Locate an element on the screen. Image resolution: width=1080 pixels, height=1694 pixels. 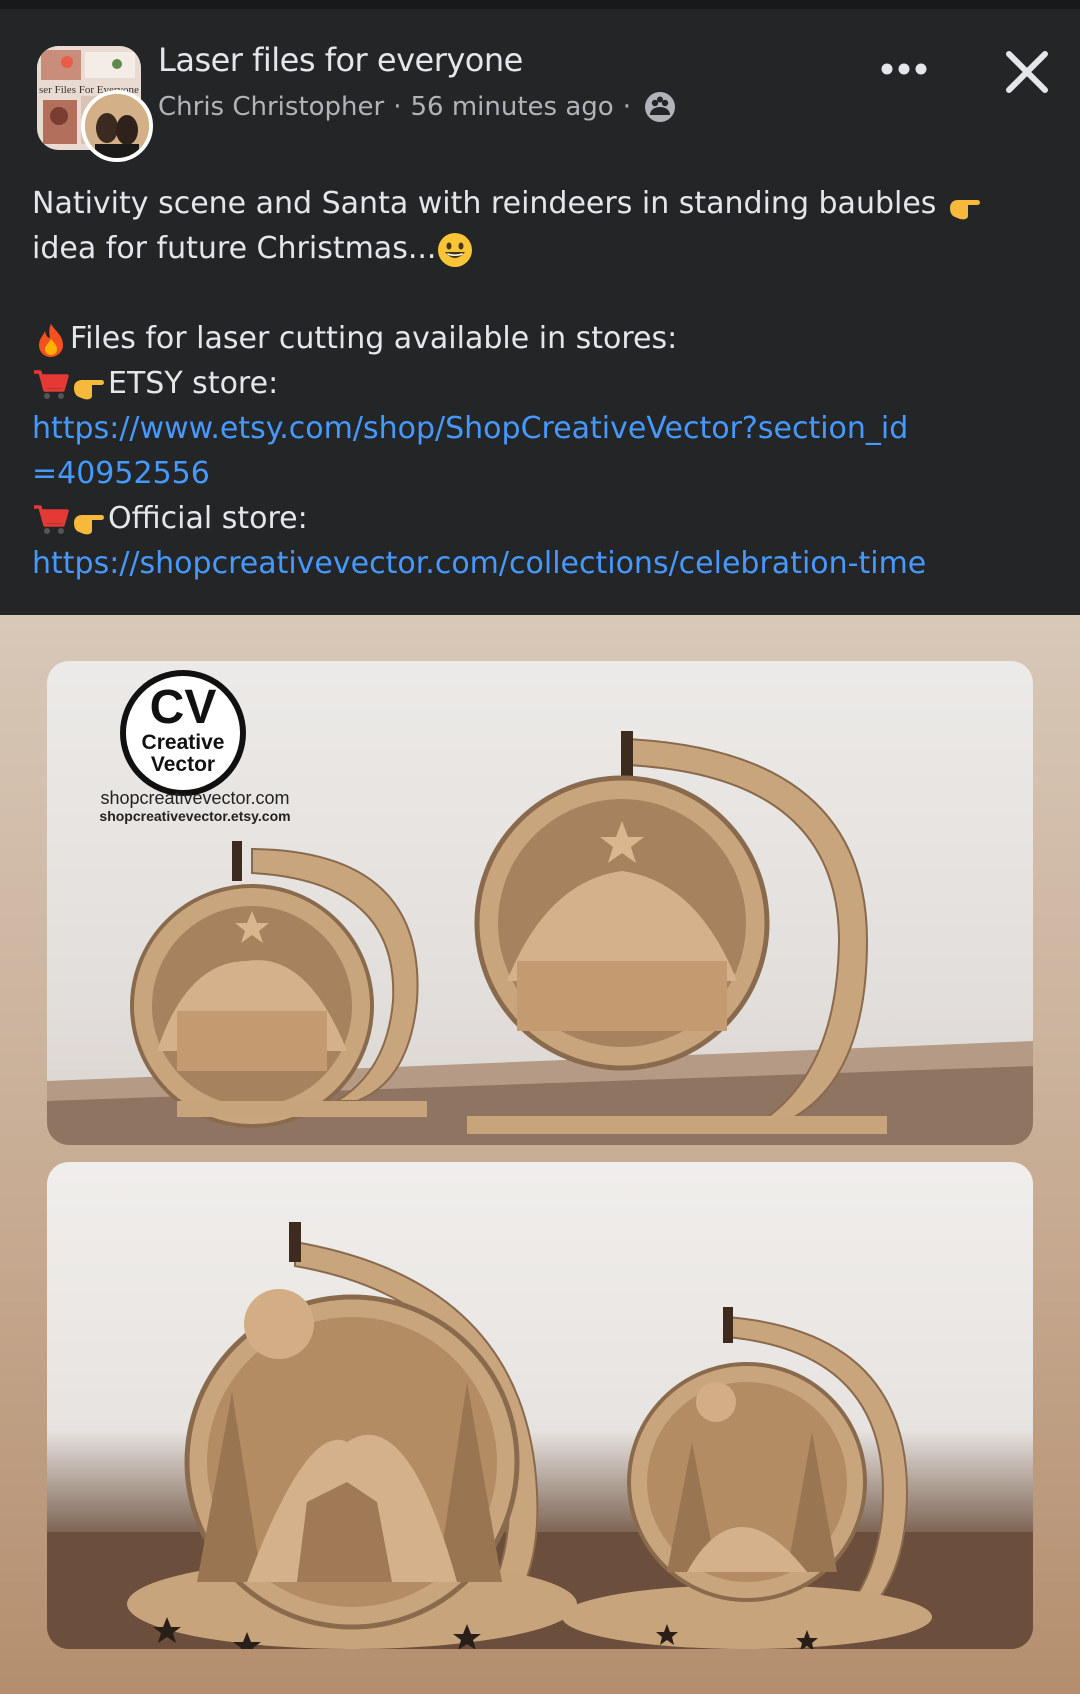
user-avatar-image is located at coordinates (117, 126).